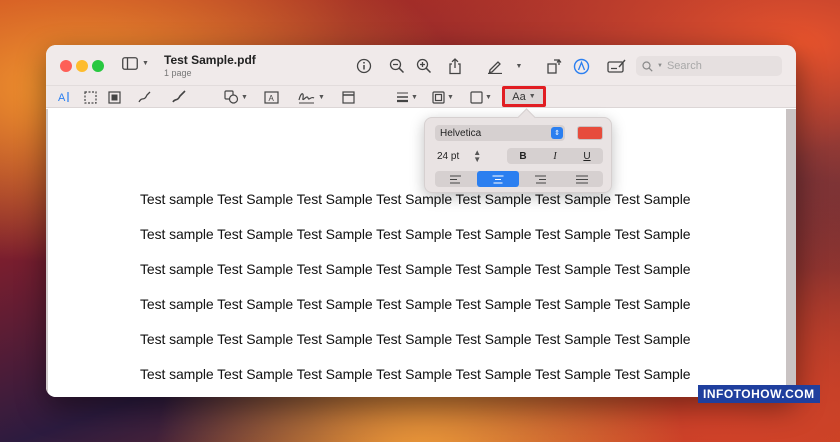 Image resolution: width=840 pixels, height=442 pixels. I want to click on sketch-tool, so click(145, 97).